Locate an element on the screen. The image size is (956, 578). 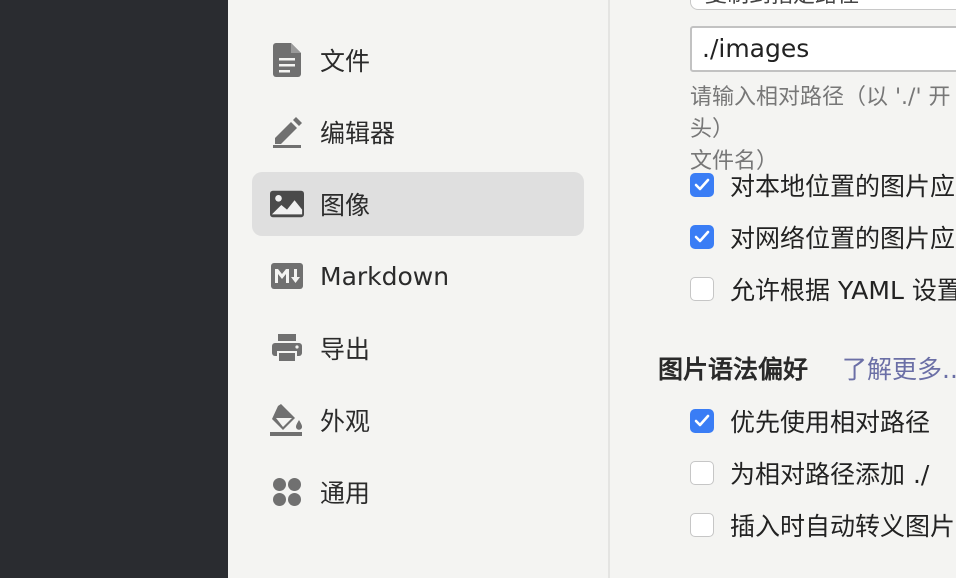
checkbox-label: 优先使用相对路径 is located at coordinates (830, 422).